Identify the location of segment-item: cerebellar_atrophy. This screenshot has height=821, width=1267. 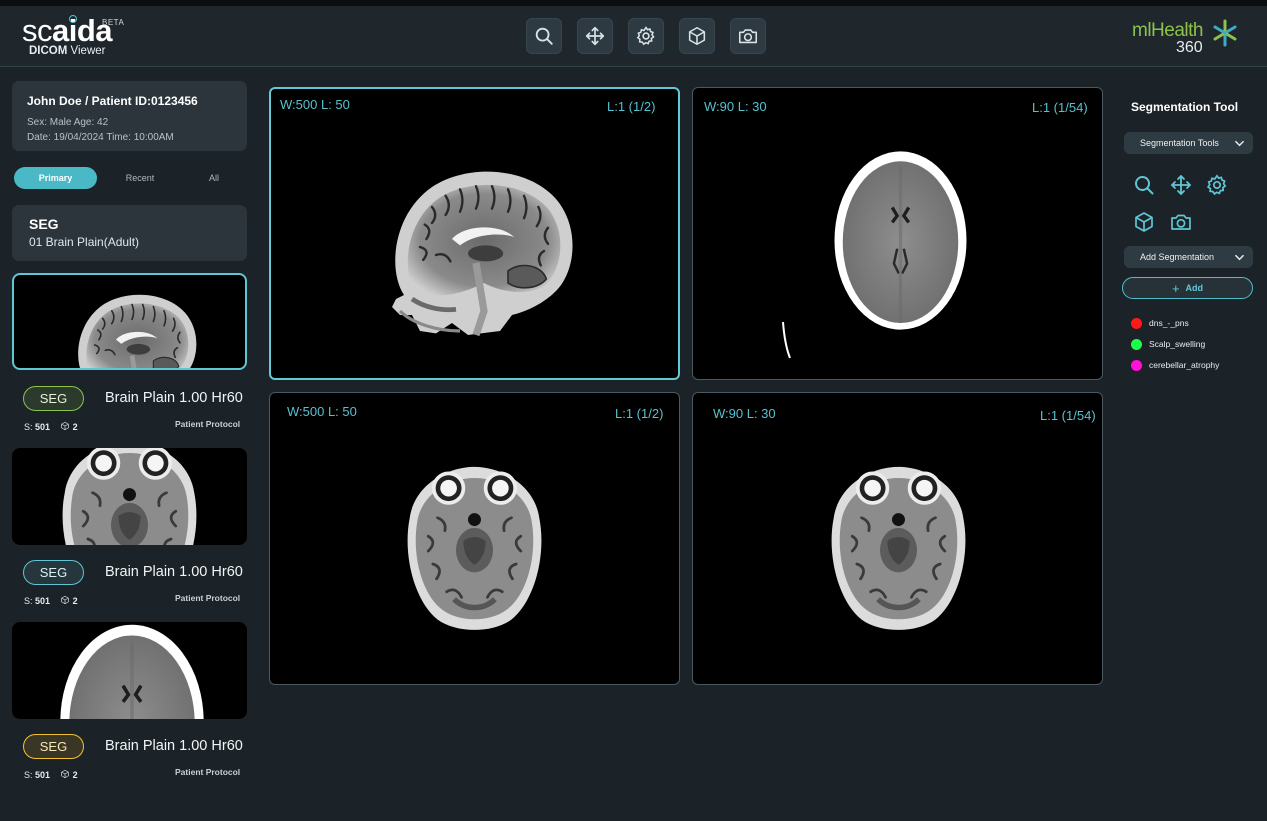
(1175, 365).